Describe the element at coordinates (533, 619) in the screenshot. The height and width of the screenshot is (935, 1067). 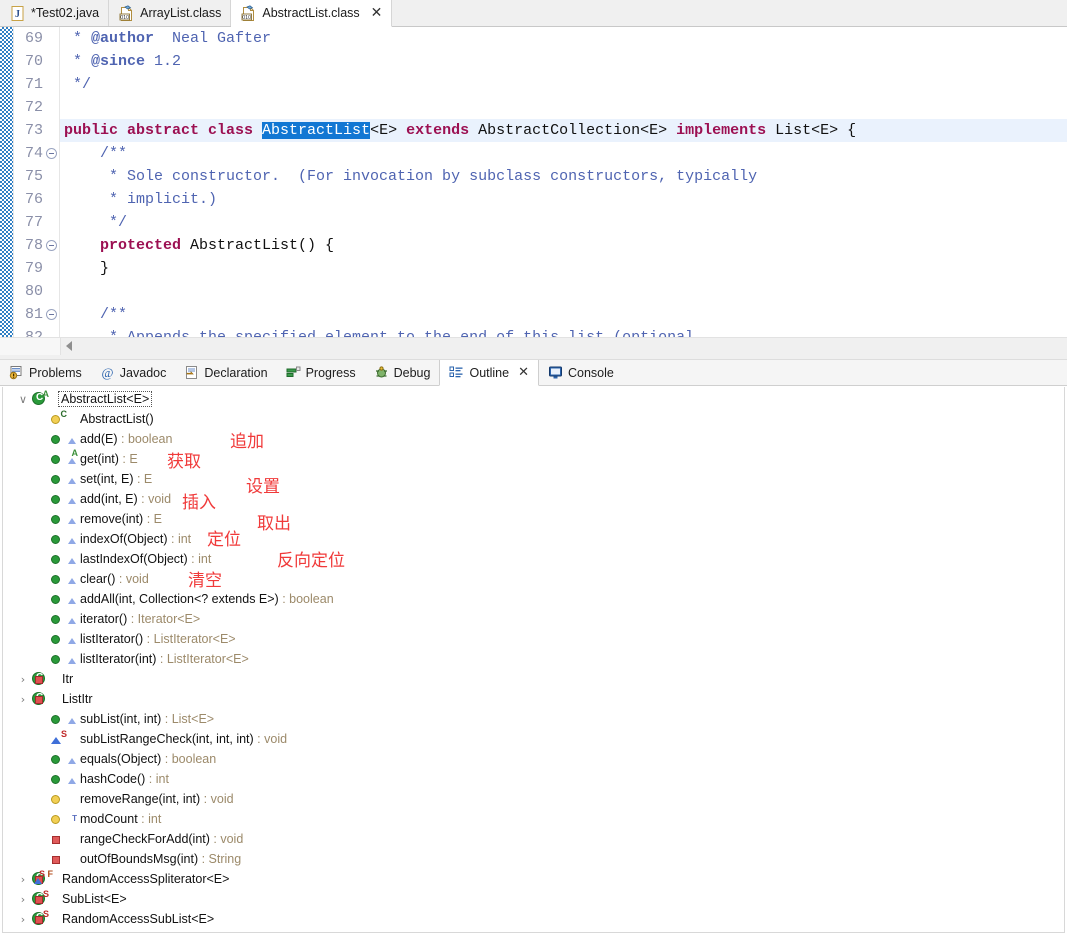
I see `outline-row: iterator() : Iterator<E>` at that location.